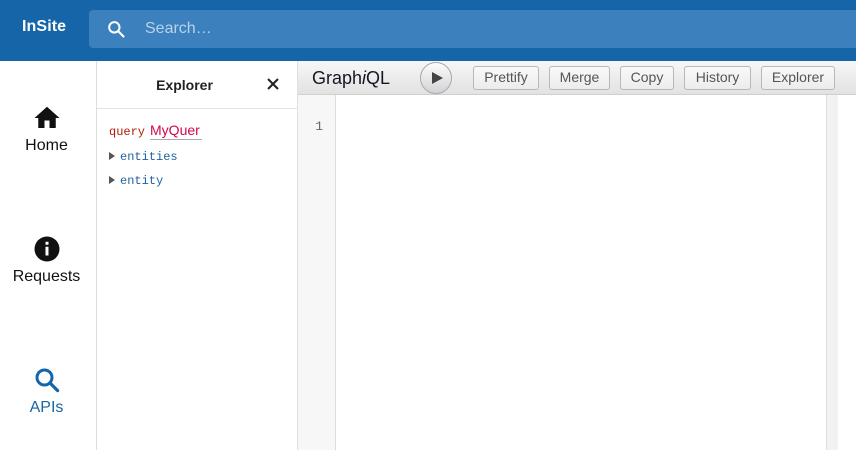 Image resolution: width=856 pixels, height=450 pixels. What do you see at coordinates (506, 78) in the screenshot?
I see `prettify-button: Prettify` at bounding box center [506, 78].